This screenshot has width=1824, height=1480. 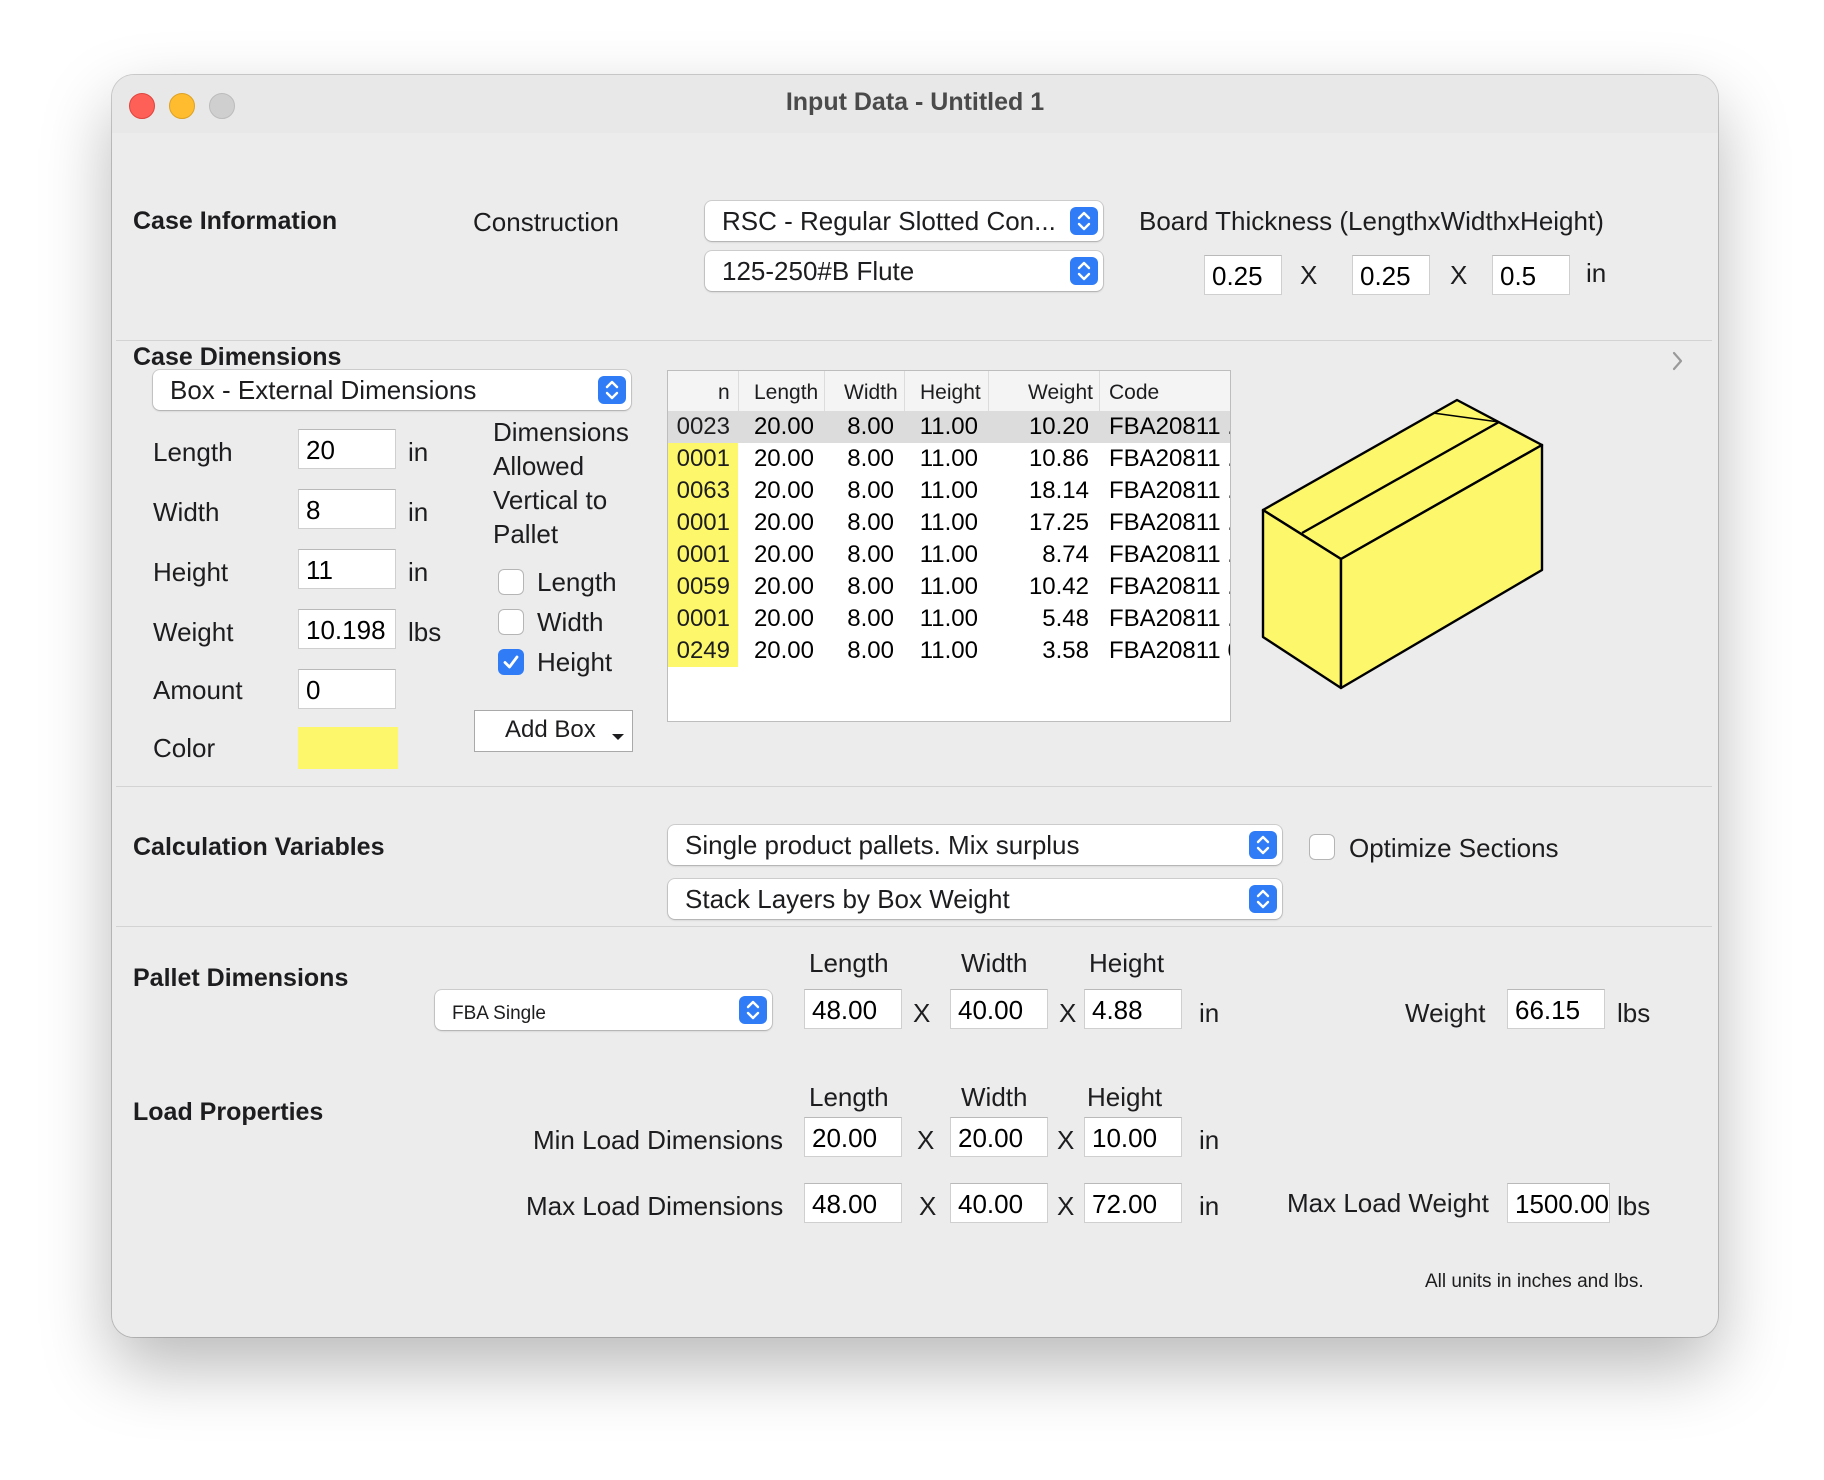 I want to click on table-row: 0063 20.00 8.00 11.00 18.14 FBA20811 .., so click(x=949, y=491).